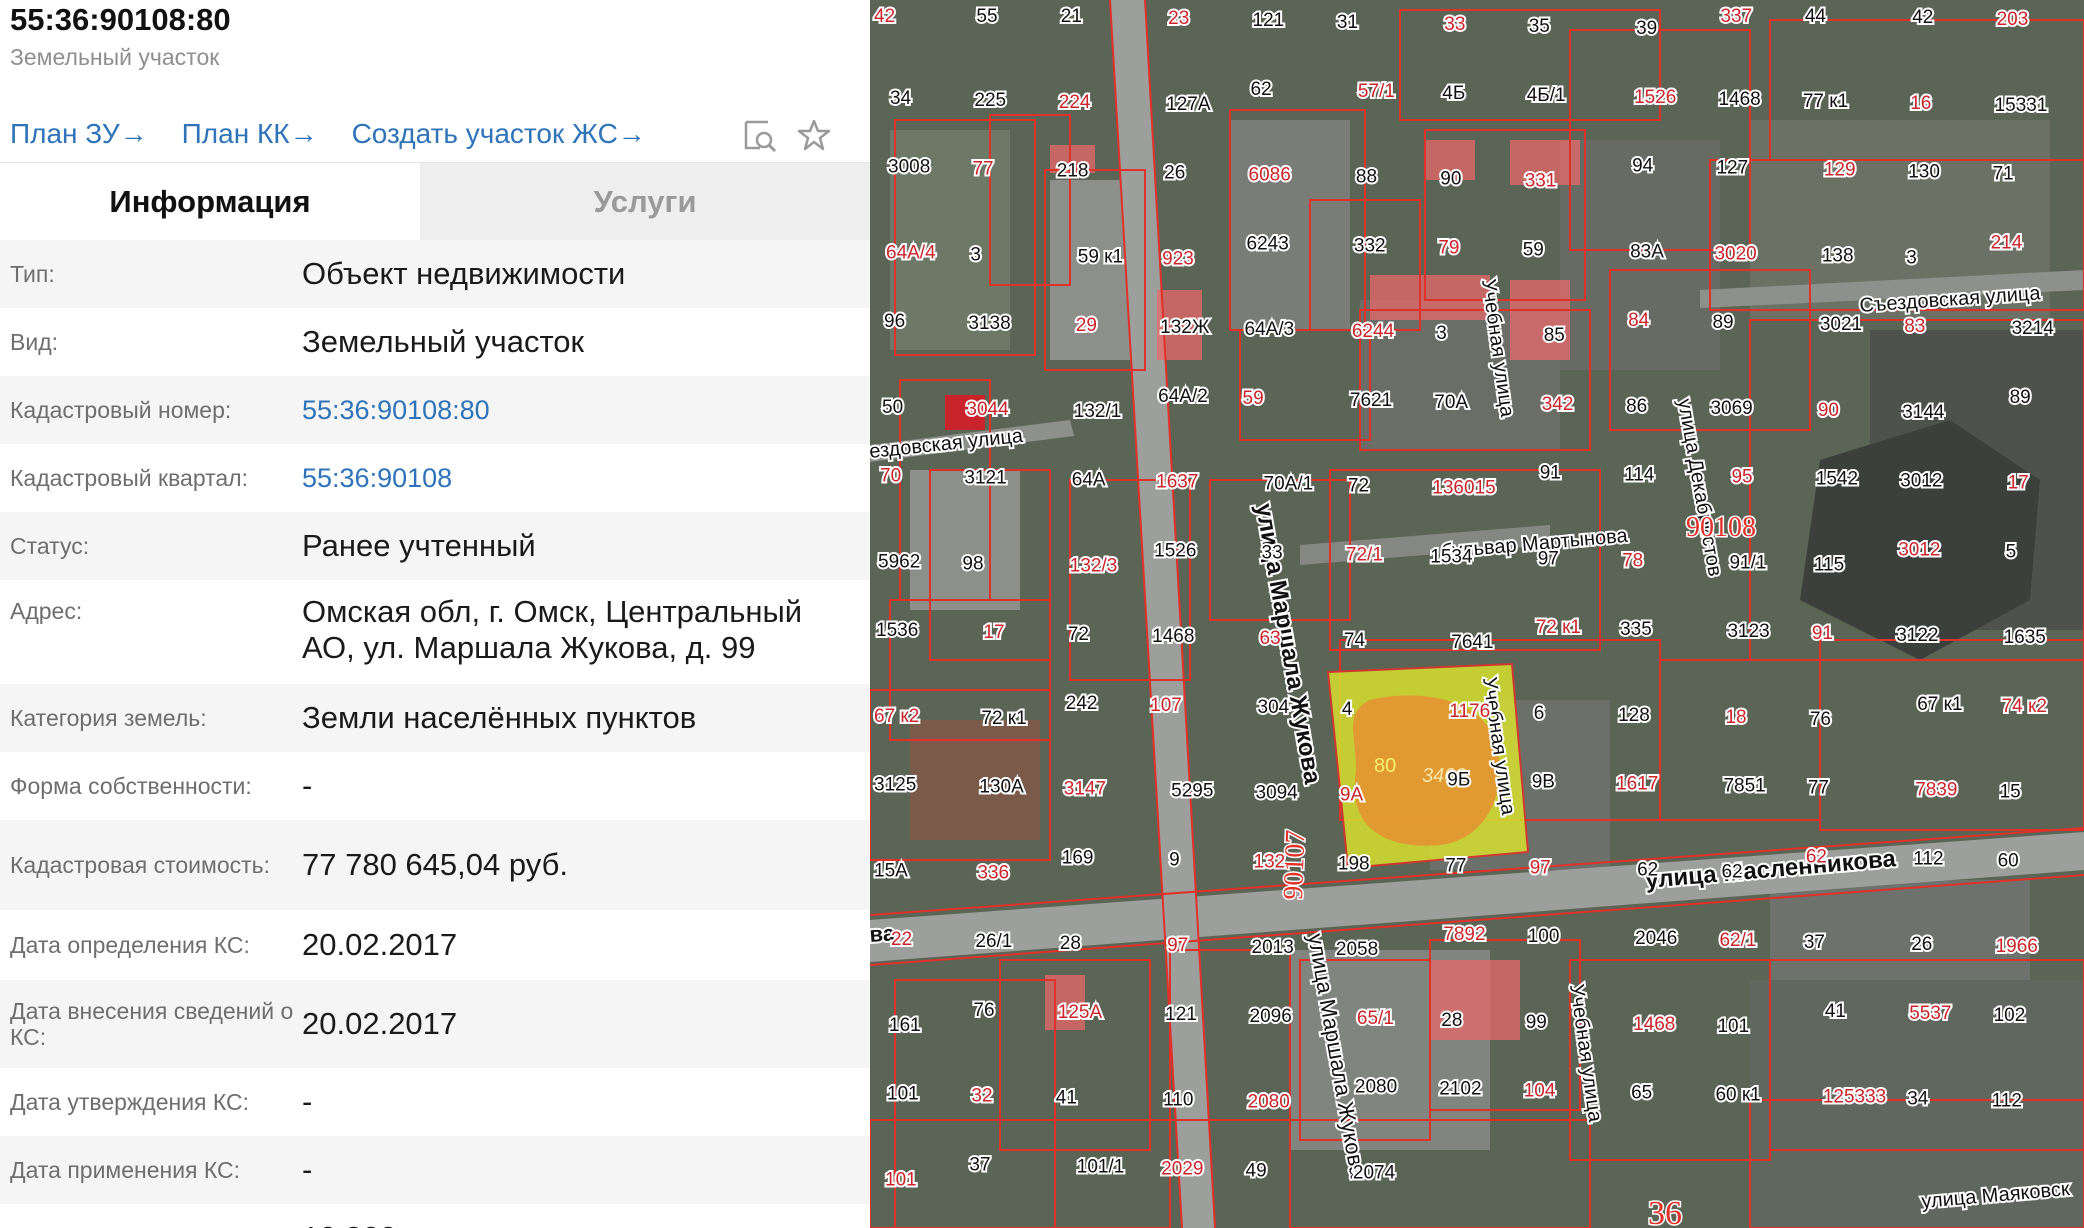 The height and width of the screenshot is (1228, 2084). I want to click on parcel-number-label: 336, so click(993, 872).